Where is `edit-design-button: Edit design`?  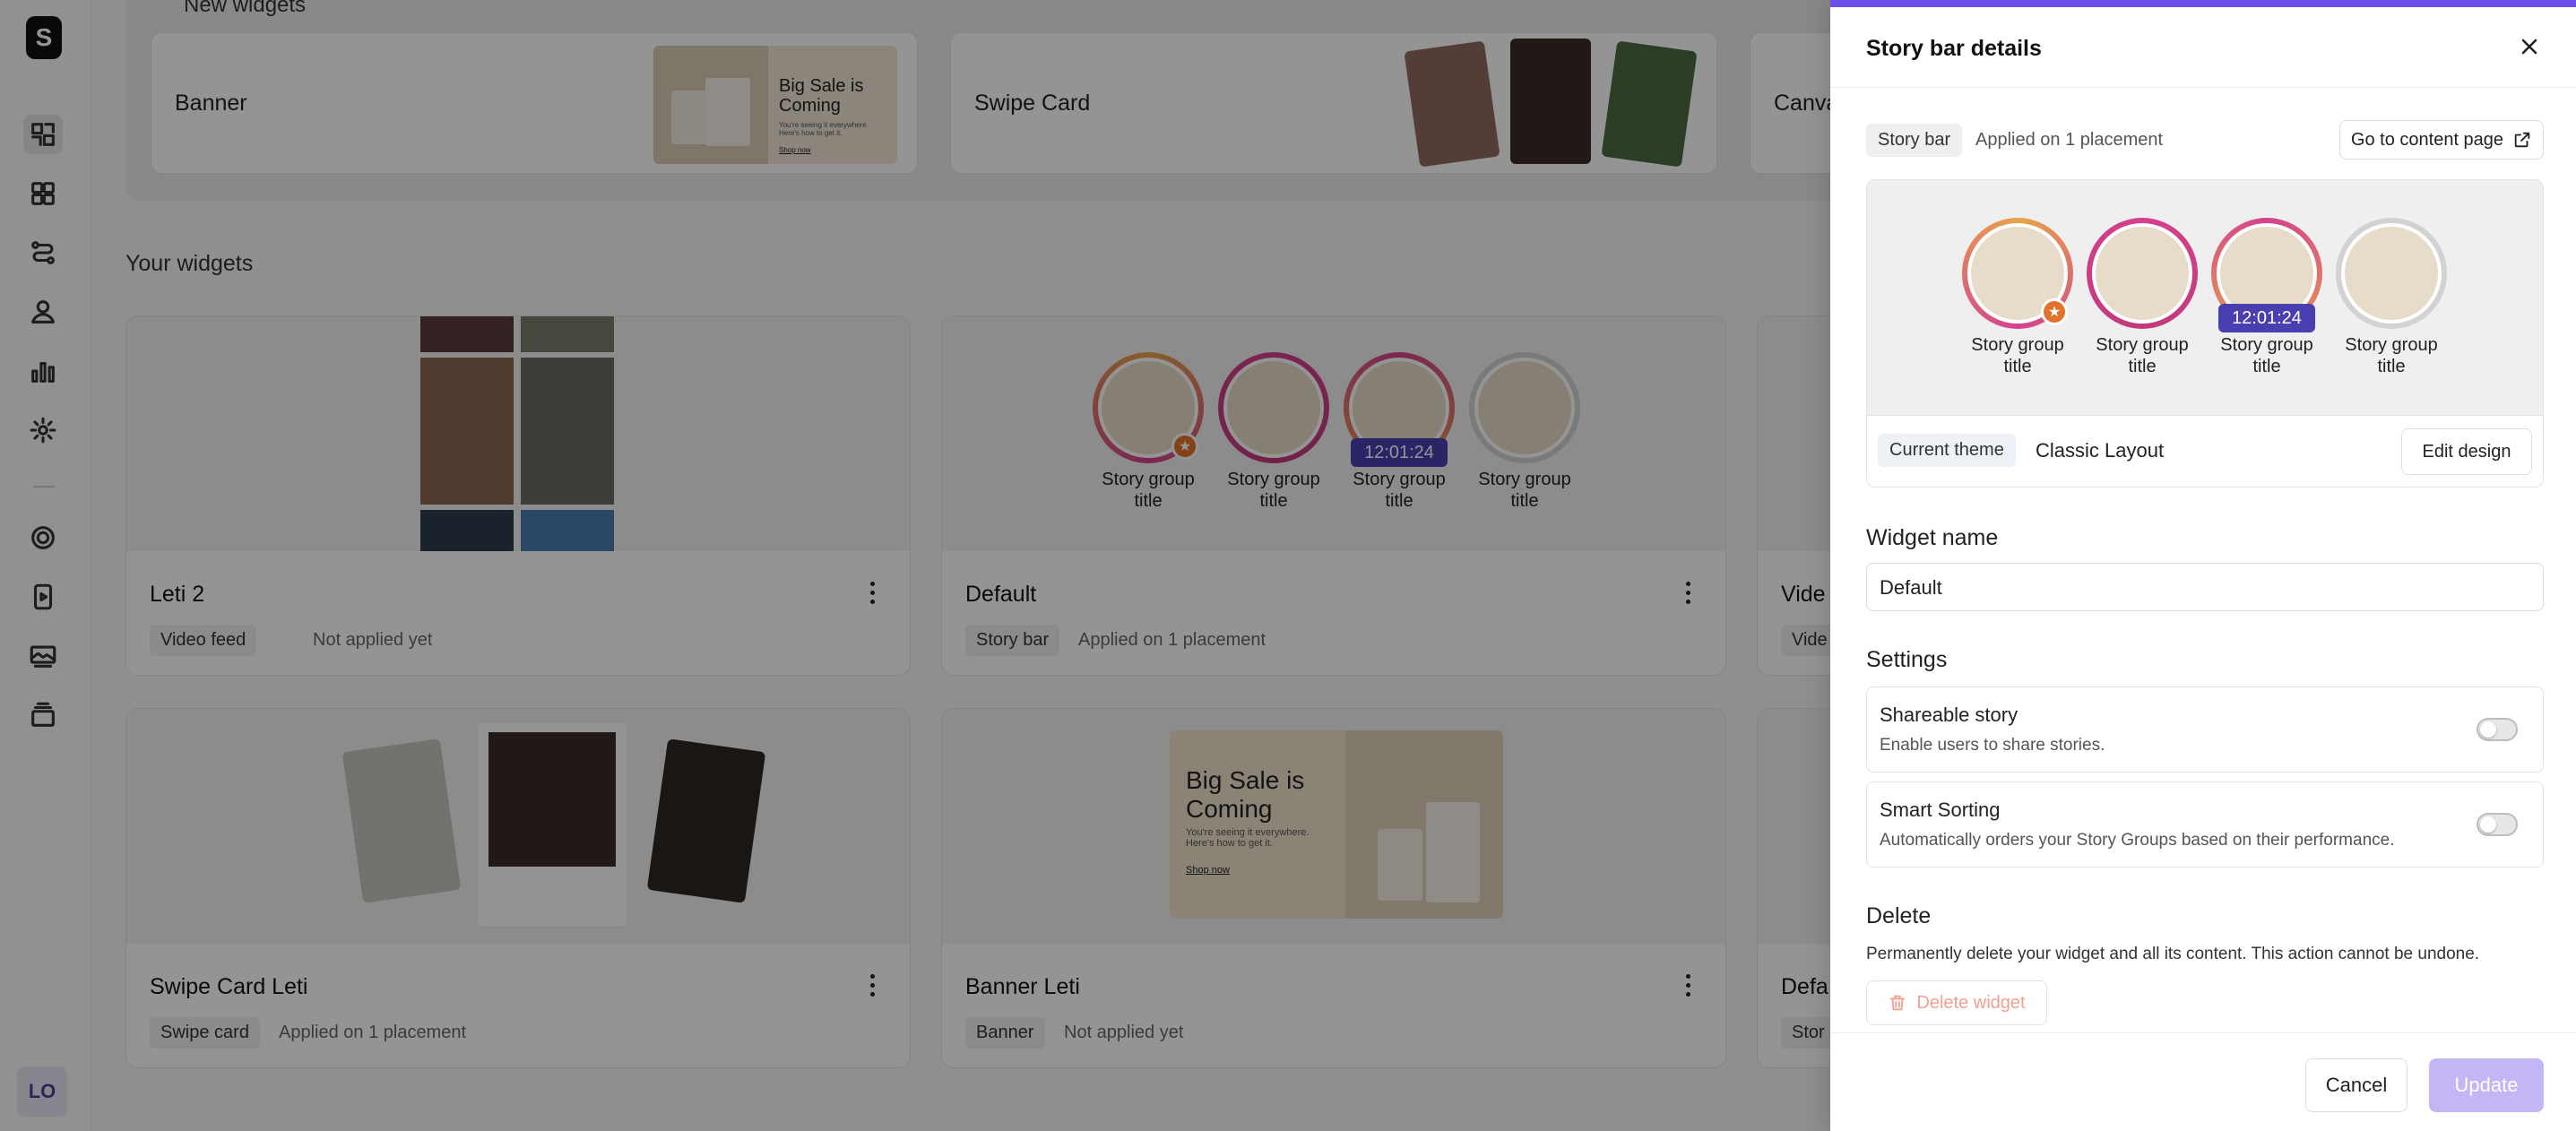 edit-design-button: Edit design is located at coordinates (2466, 451).